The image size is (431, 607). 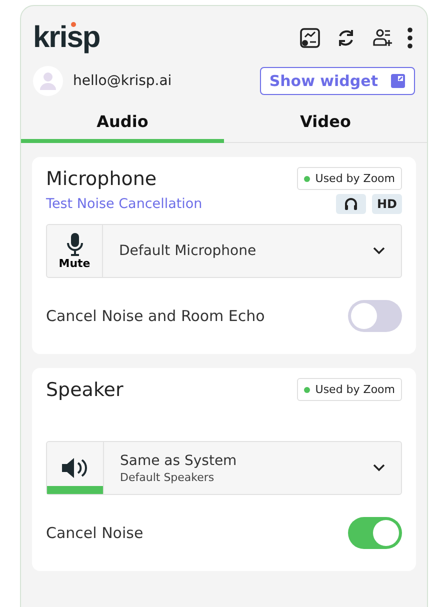 What do you see at coordinates (122, 124) in the screenshot?
I see `tab: Audio` at bounding box center [122, 124].